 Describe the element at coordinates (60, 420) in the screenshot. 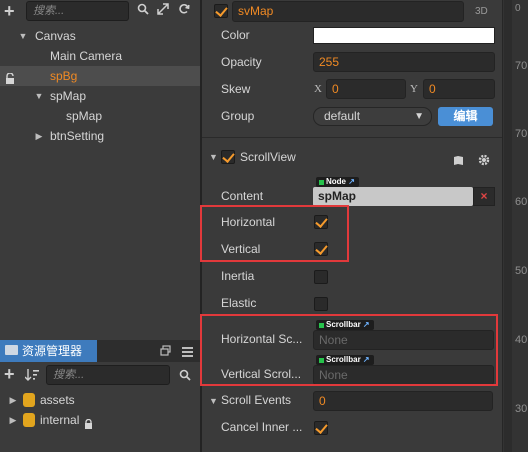

I see `asset-item-label: internal` at that location.